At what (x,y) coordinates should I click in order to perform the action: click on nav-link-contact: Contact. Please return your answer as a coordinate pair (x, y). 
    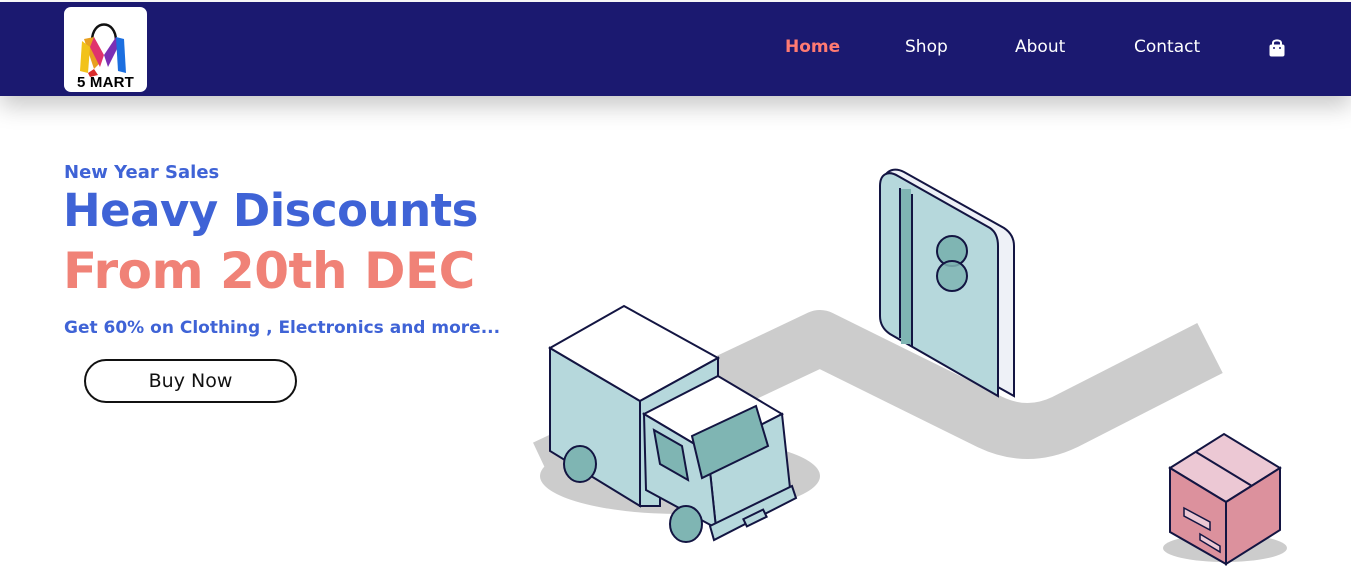
    Looking at the image, I should click on (1167, 47).